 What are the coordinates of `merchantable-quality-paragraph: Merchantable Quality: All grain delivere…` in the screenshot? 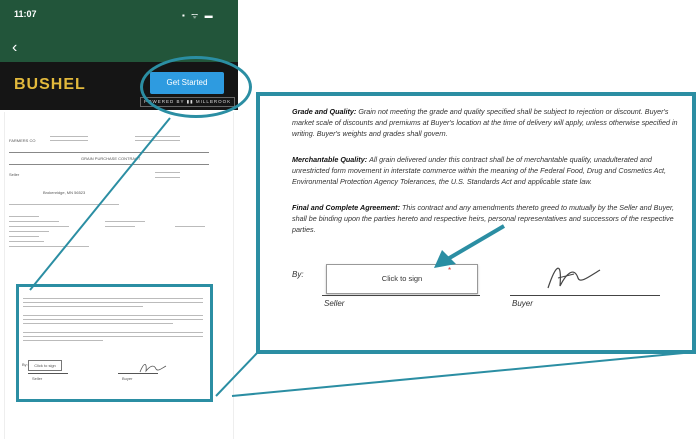 It's located at (490, 171).